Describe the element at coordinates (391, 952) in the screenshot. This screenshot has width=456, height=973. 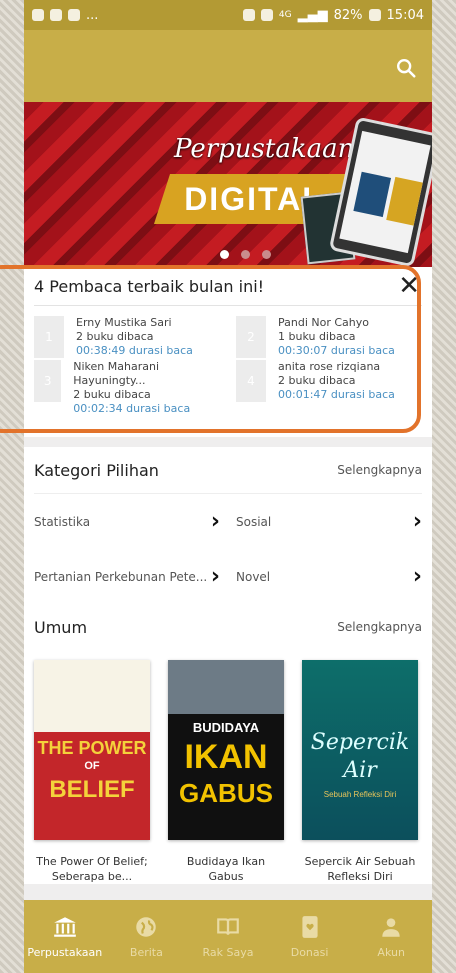
I see `nav-label: Akun` at that location.